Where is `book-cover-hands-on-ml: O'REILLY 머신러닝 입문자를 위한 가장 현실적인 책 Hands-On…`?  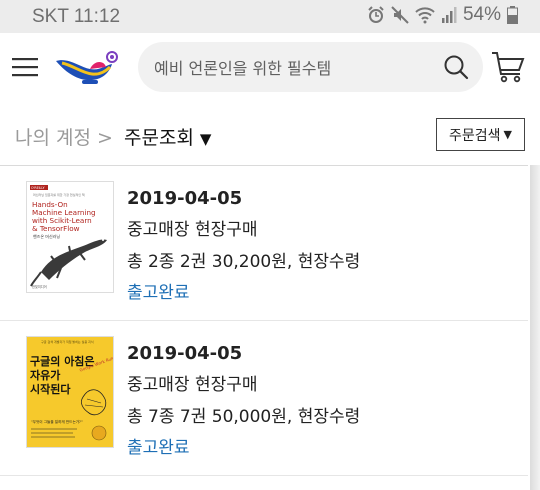 book-cover-hands-on-ml: O'REILLY 머신러닝 입문자를 위한 가장 현실적인 책 Hands-On… is located at coordinates (70, 237).